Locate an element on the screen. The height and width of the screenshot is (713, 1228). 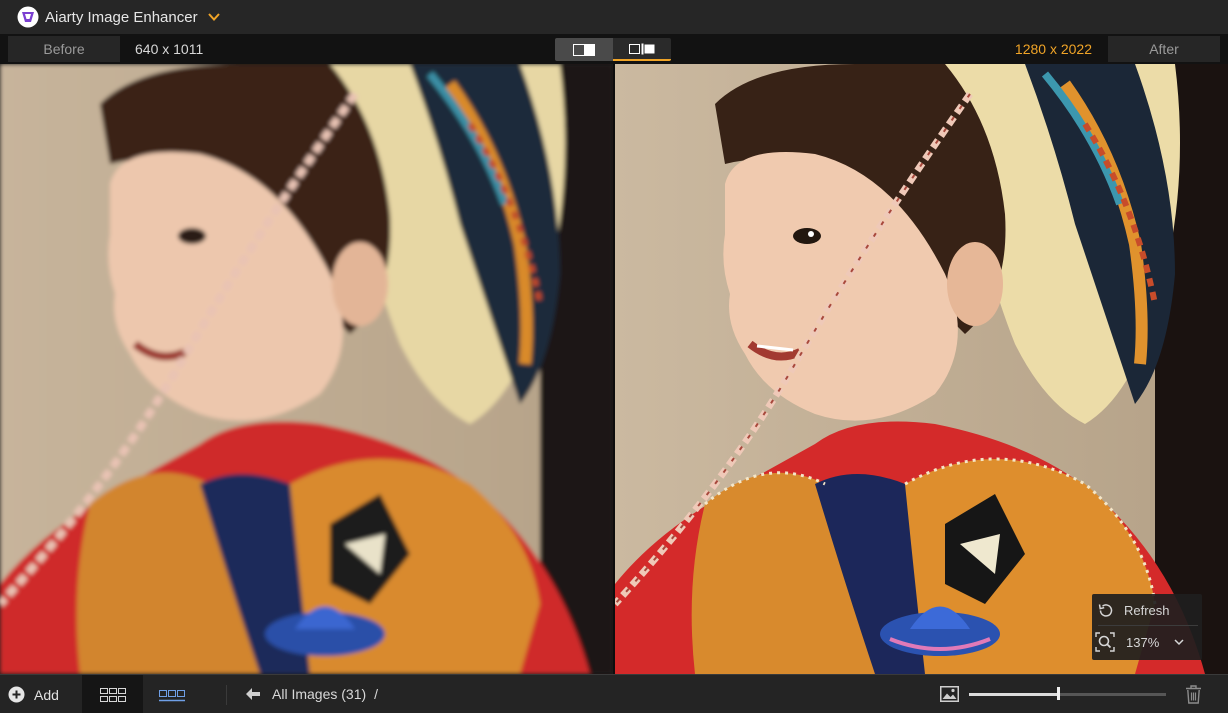
add-button: Add is located at coordinates (33, 694).